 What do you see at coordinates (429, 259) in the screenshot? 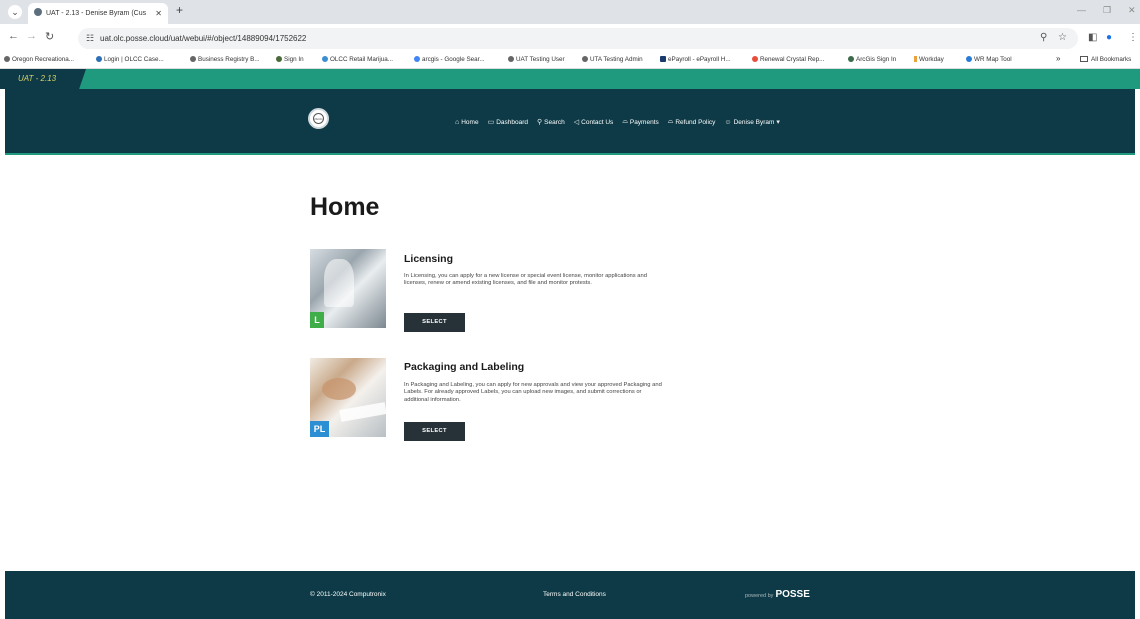
I see `card-title-licensing: Licensing` at bounding box center [429, 259].